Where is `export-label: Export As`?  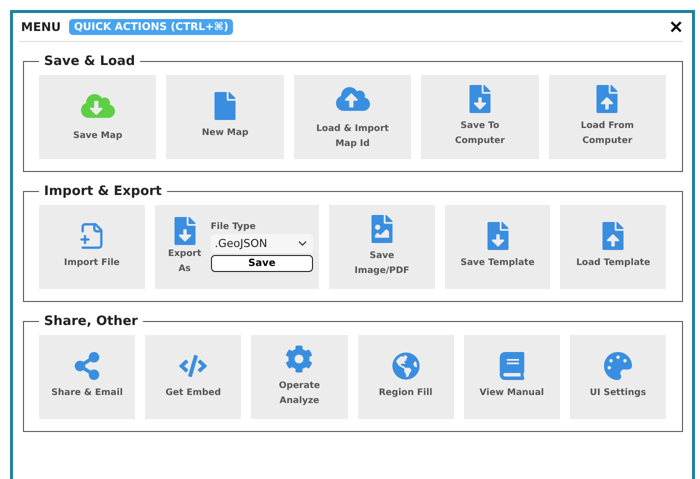
export-label: Export As is located at coordinates (184, 262).